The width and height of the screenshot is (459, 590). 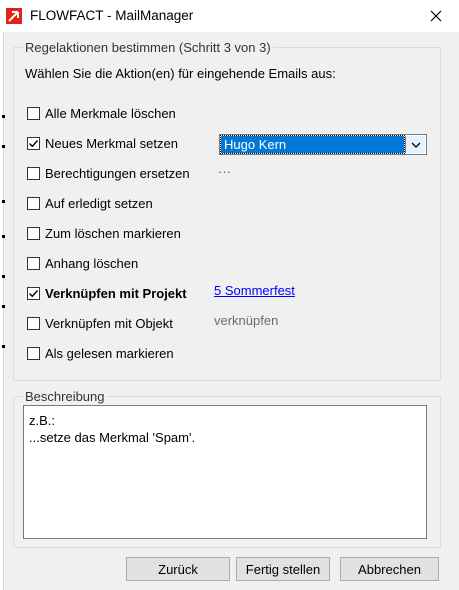 What do you see at coordinates (113, 233) in the screenshot?
I see `action-label: Zum löschen markieren` at bounding box center [113, 233].